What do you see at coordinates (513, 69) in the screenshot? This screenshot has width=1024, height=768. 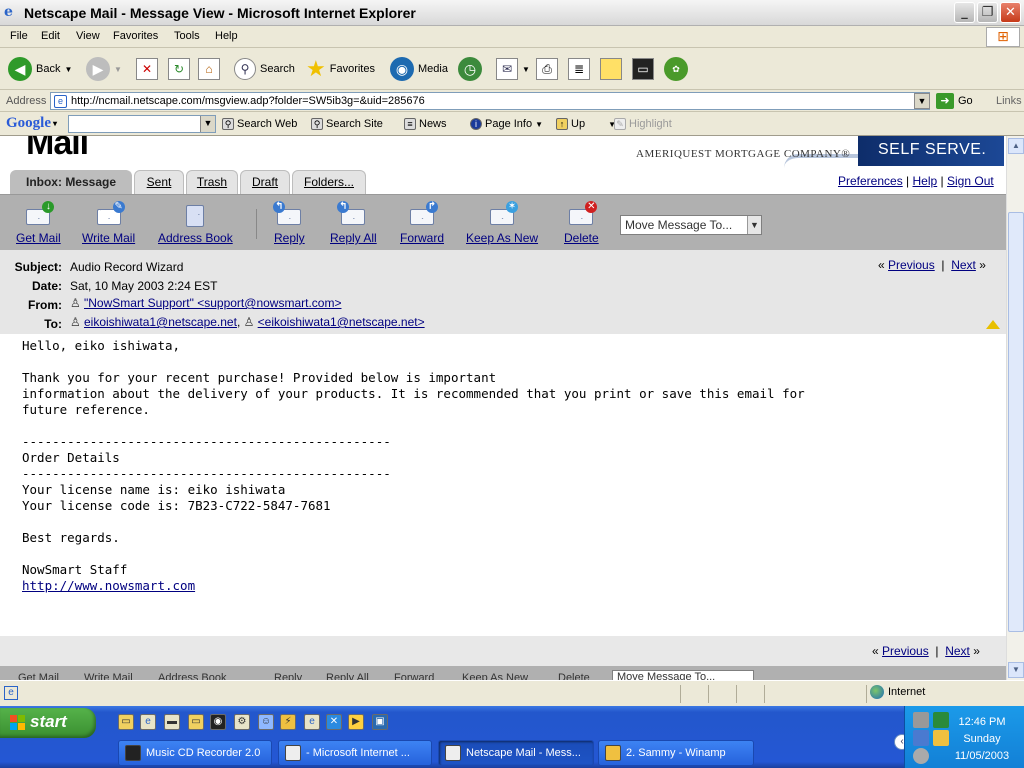 I see `mail-button: ✉ ▼` at bounding box center [513, 69].